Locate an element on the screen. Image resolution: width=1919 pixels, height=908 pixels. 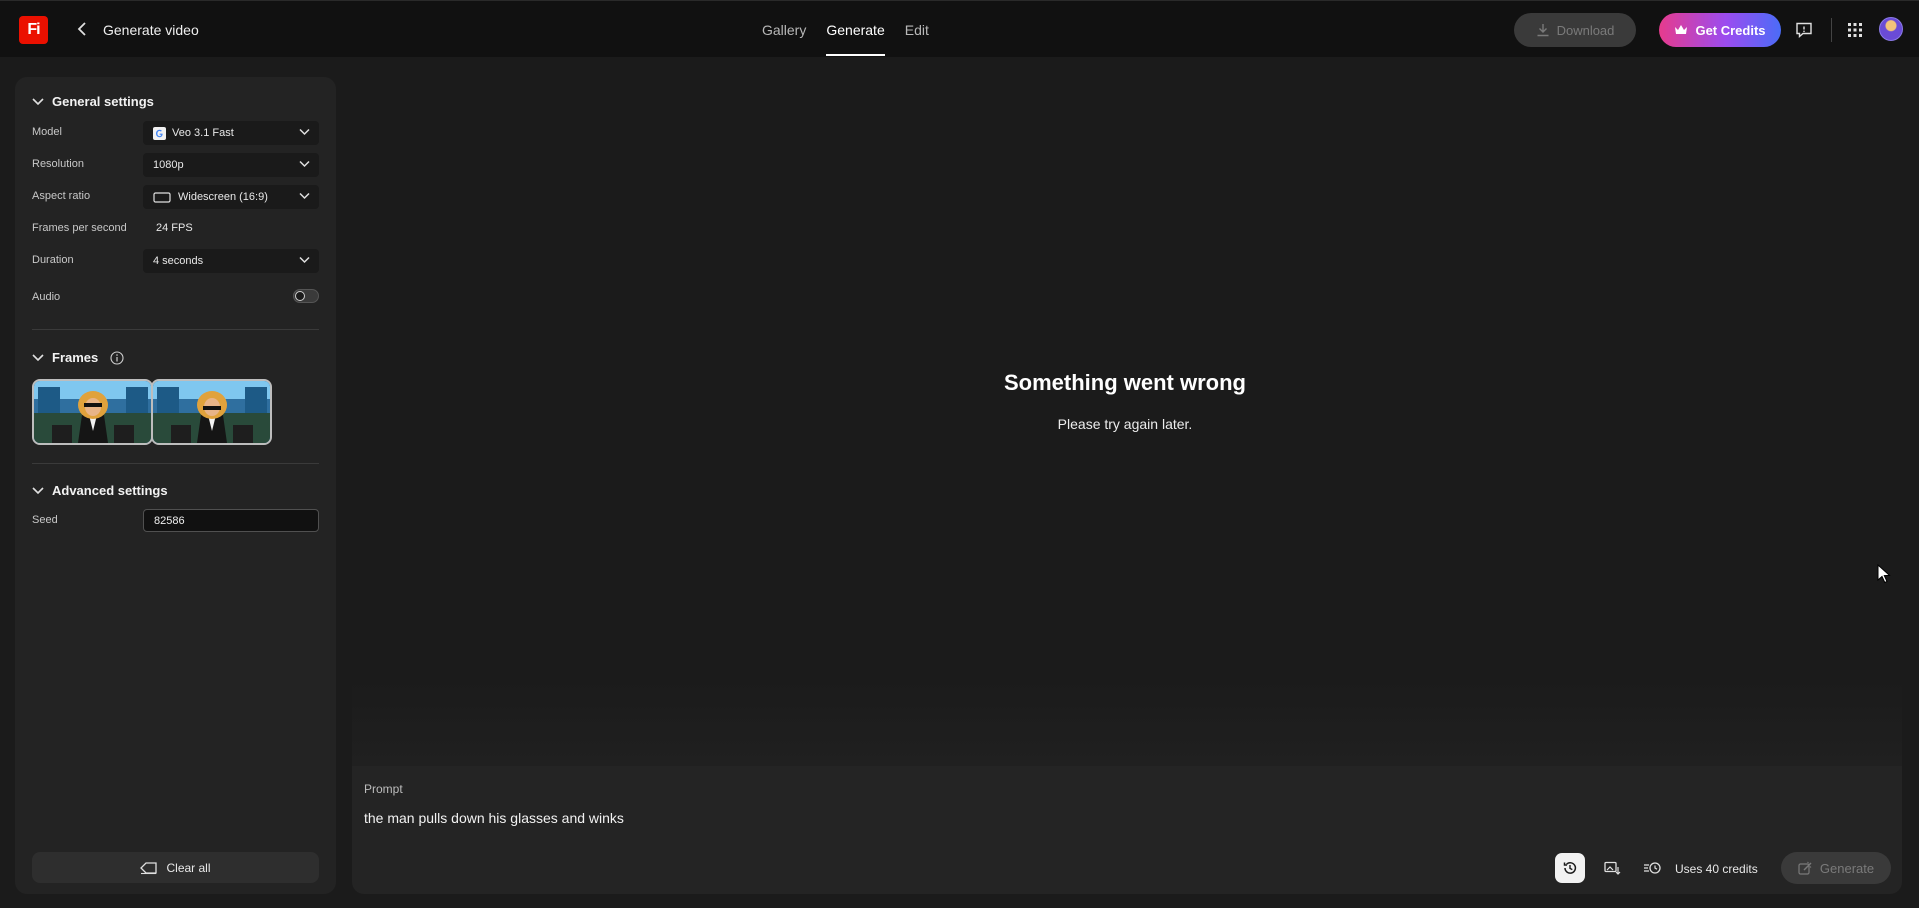
duration-label: Duration is located at coordinates (53, 260).